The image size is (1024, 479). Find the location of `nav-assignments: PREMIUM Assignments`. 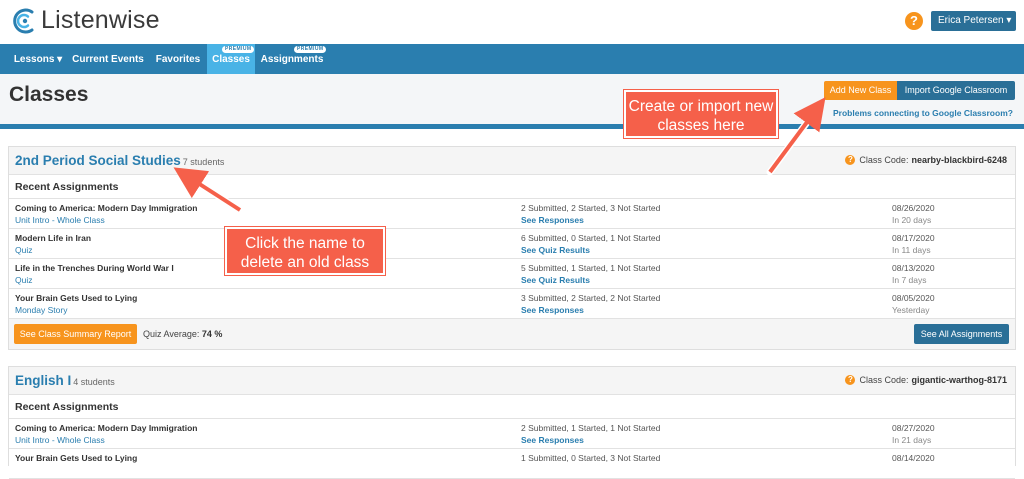

nav-assignments: PREMIUM Assignments is located at coordinates (292, 59).